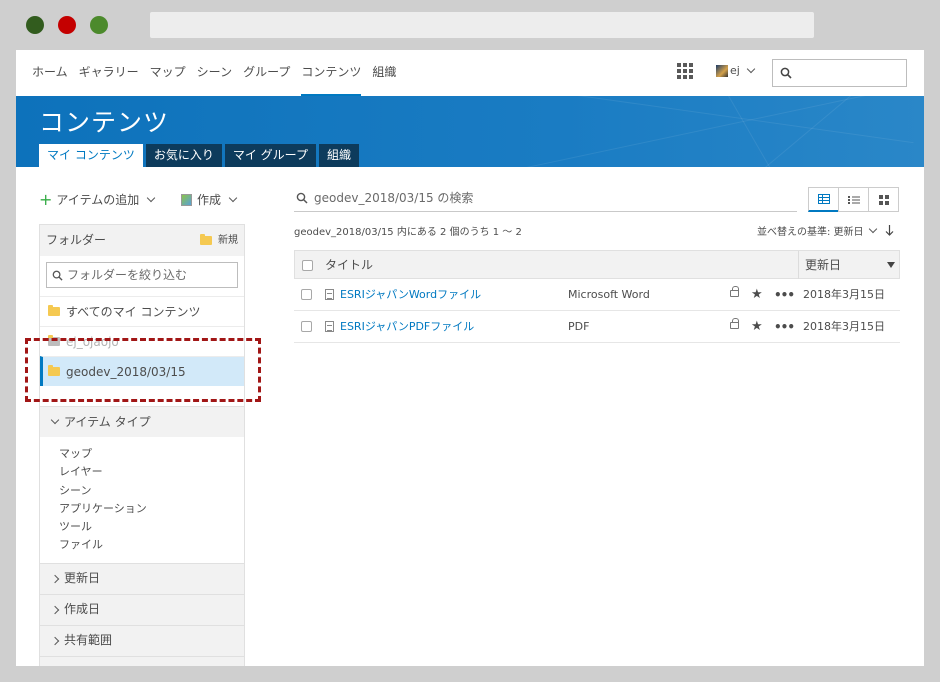  What do you see at coordinates (545, 198) in the screenshot?
I see `content-search-input: geodev_2018/03/15 の検索` at bounding box center [545, 198].